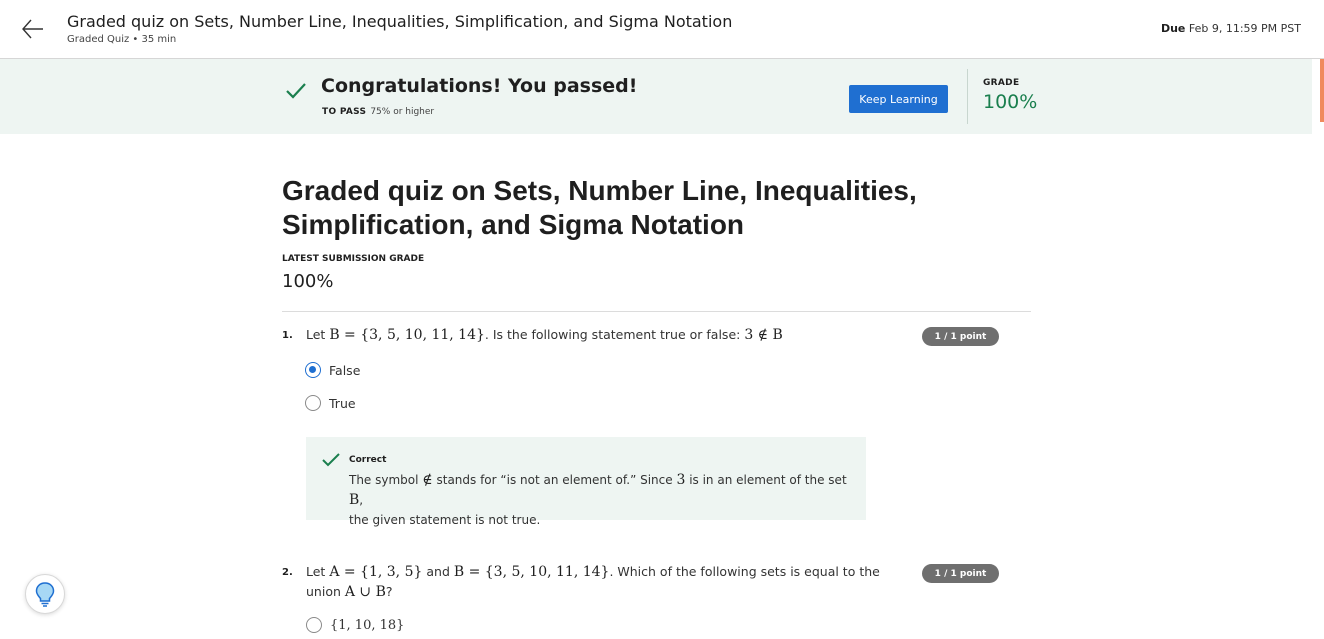 Image resolution: width=1324 pixels, height=639 pixels. Describe the element at coordinates (368, 460) in the screenshot. I see `feedback-label: Correct` at that location.